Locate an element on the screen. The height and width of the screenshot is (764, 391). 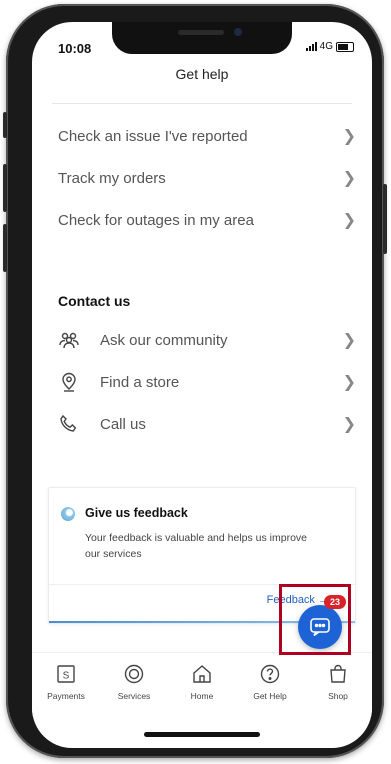
tab-label: Home is located at coordinates (202, 696).